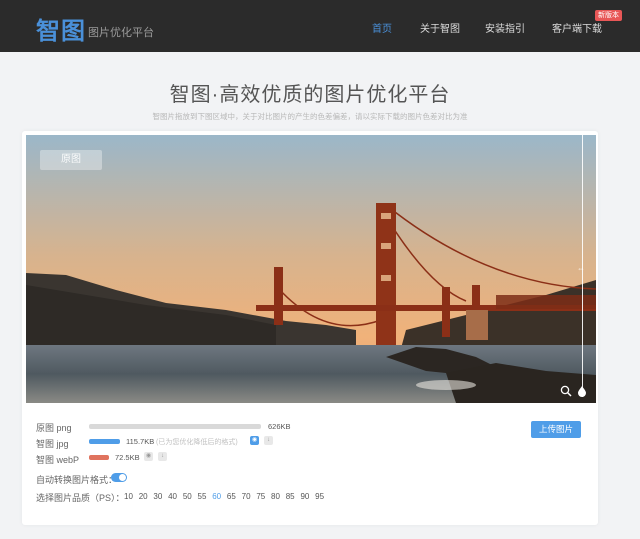 Image resolution: width=640 pixels, height=539 pixels. I want to click on png-size: 626KB, so click(279, 426).